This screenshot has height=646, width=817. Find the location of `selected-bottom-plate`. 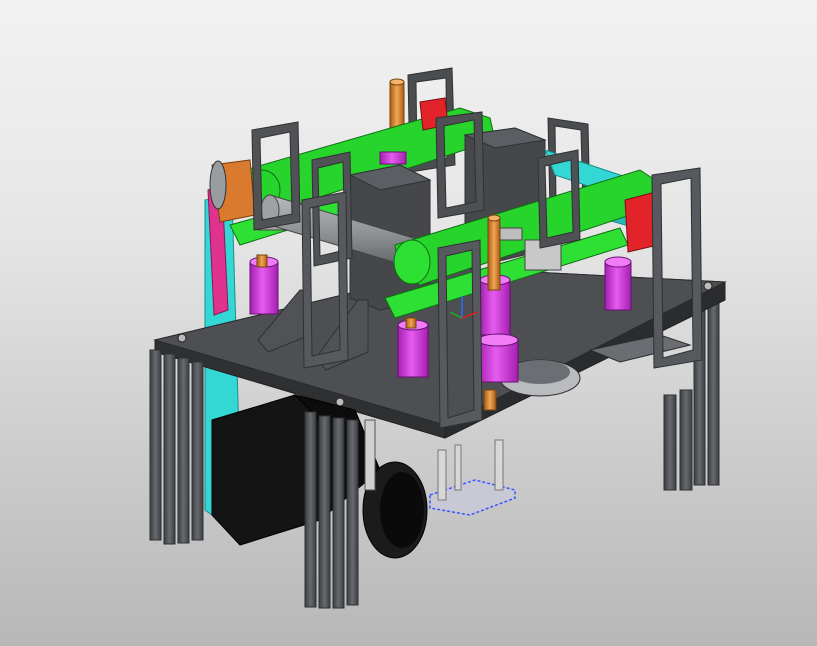

selected-bottom-plate is located at coordinates (472, 477).